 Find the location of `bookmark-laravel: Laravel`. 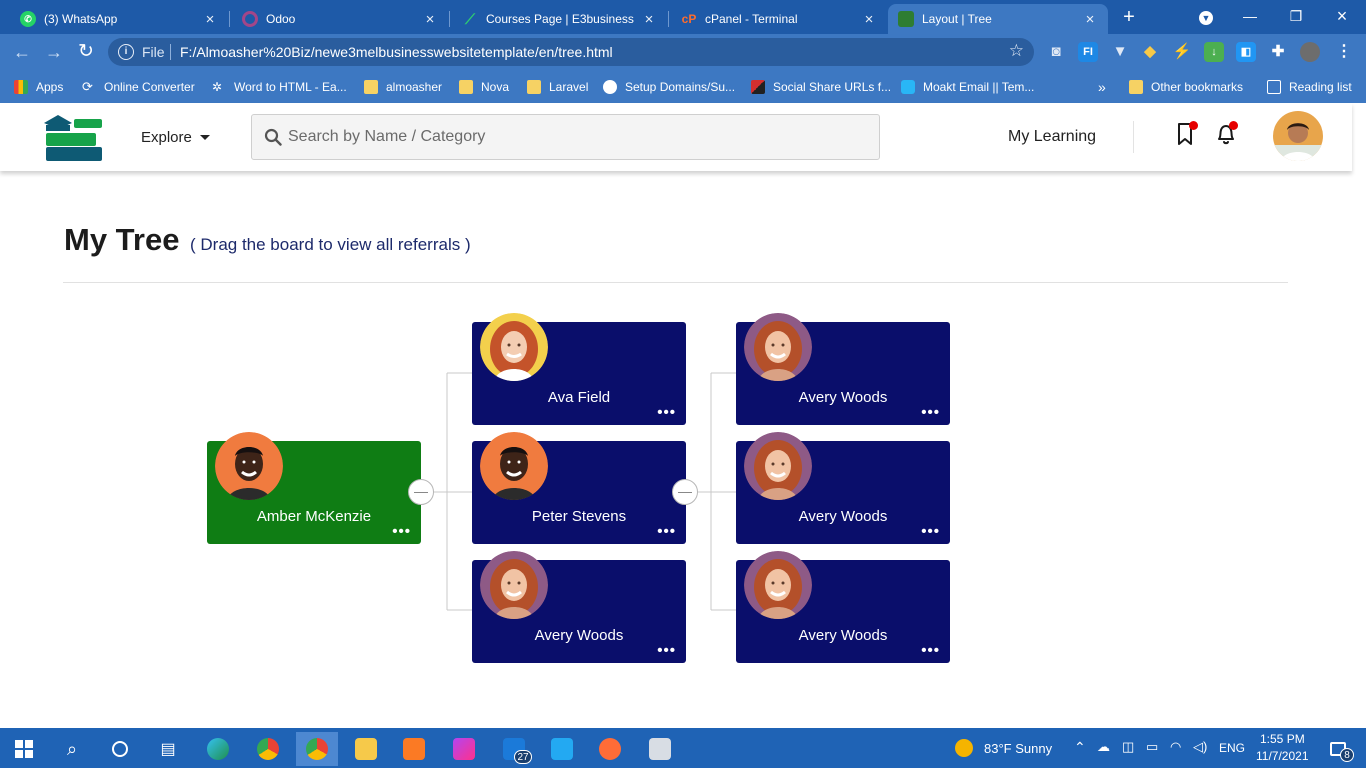

bookmark-laravel: Laravel is located at coordinates (557, 87).